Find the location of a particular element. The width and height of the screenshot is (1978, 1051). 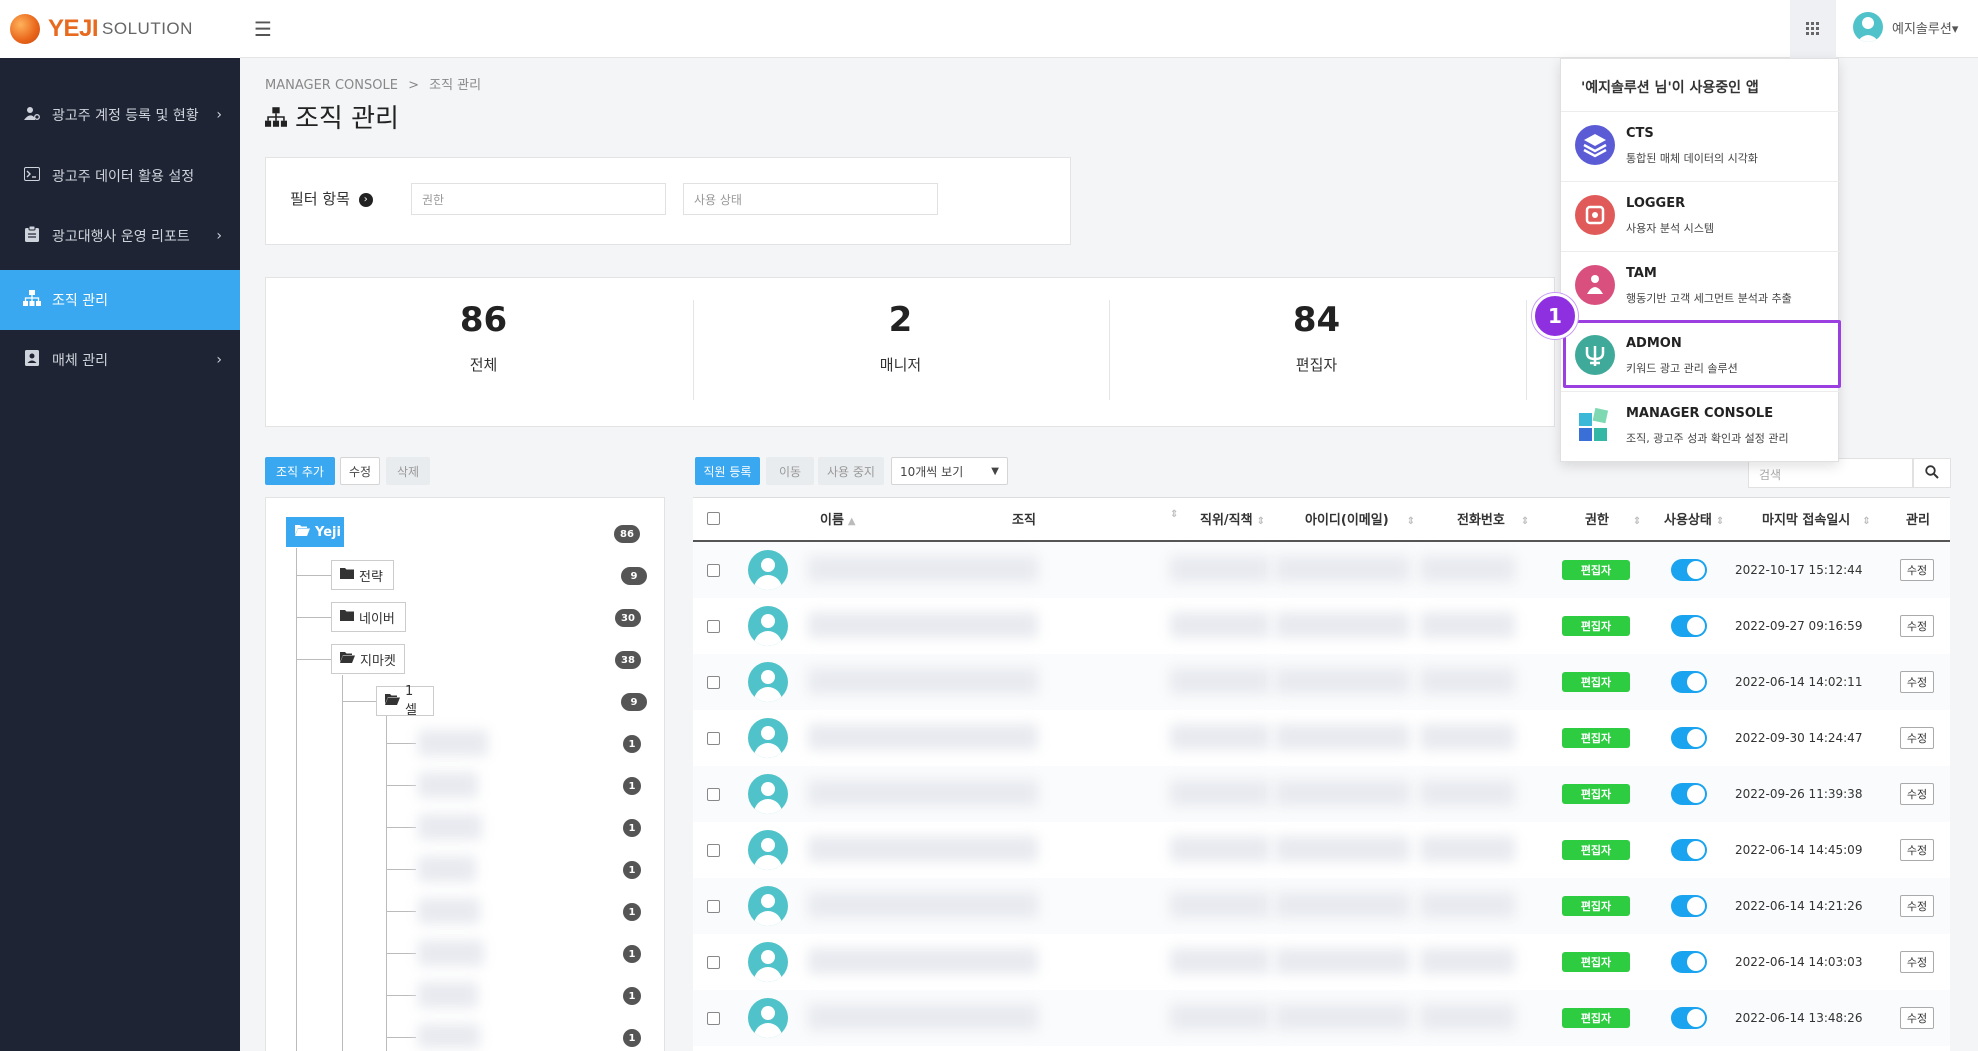

logo: YEJI SOLUTION is located at coordinates (120, 29).